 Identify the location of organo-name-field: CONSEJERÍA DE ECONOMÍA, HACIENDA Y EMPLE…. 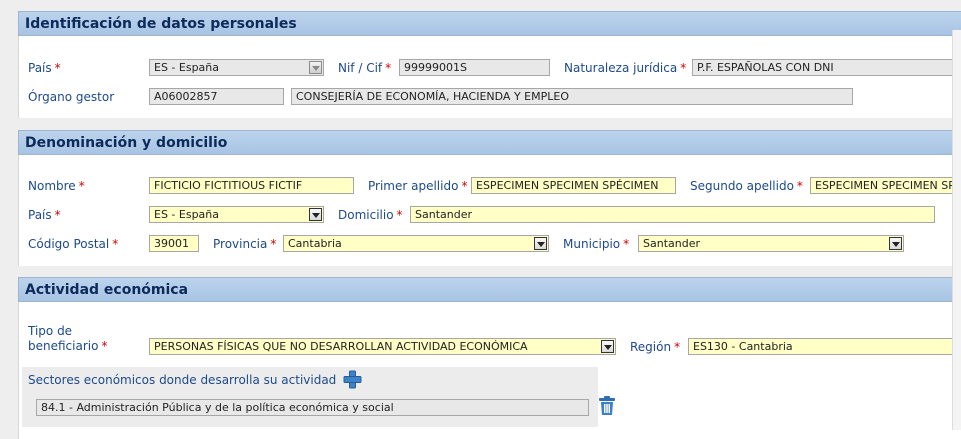
(572, 96).